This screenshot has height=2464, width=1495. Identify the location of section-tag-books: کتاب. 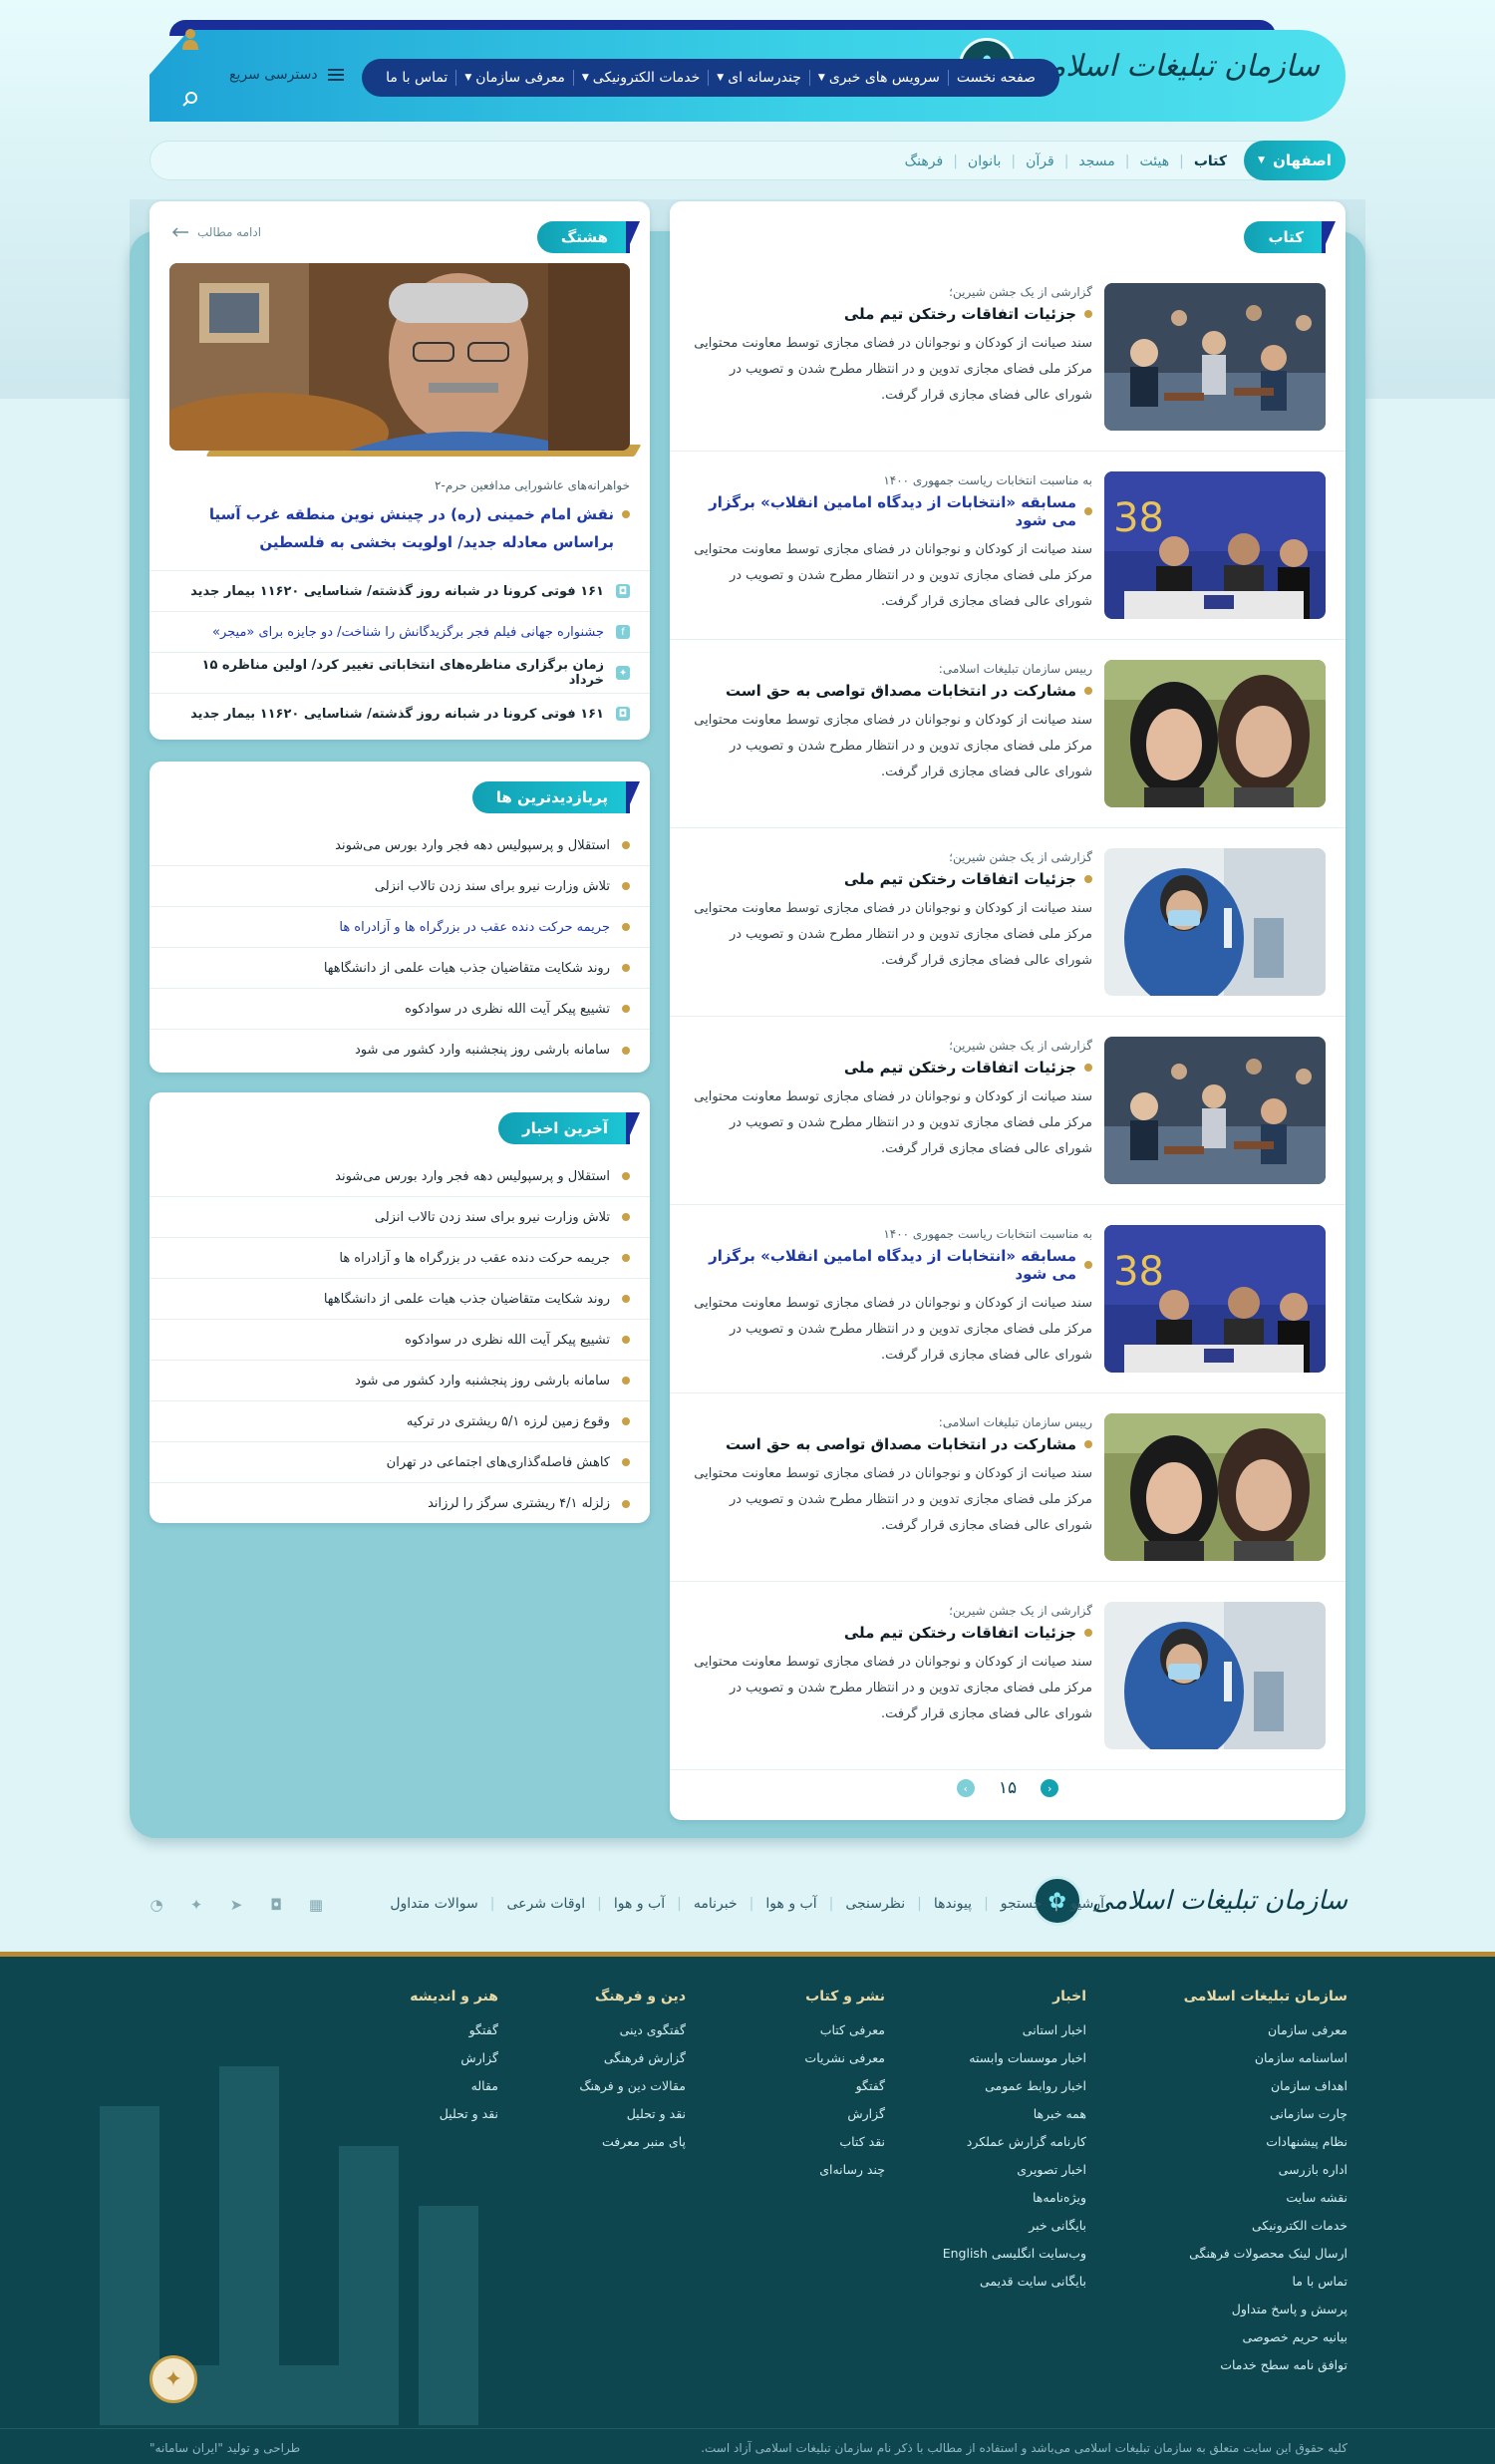
(1285, 237).